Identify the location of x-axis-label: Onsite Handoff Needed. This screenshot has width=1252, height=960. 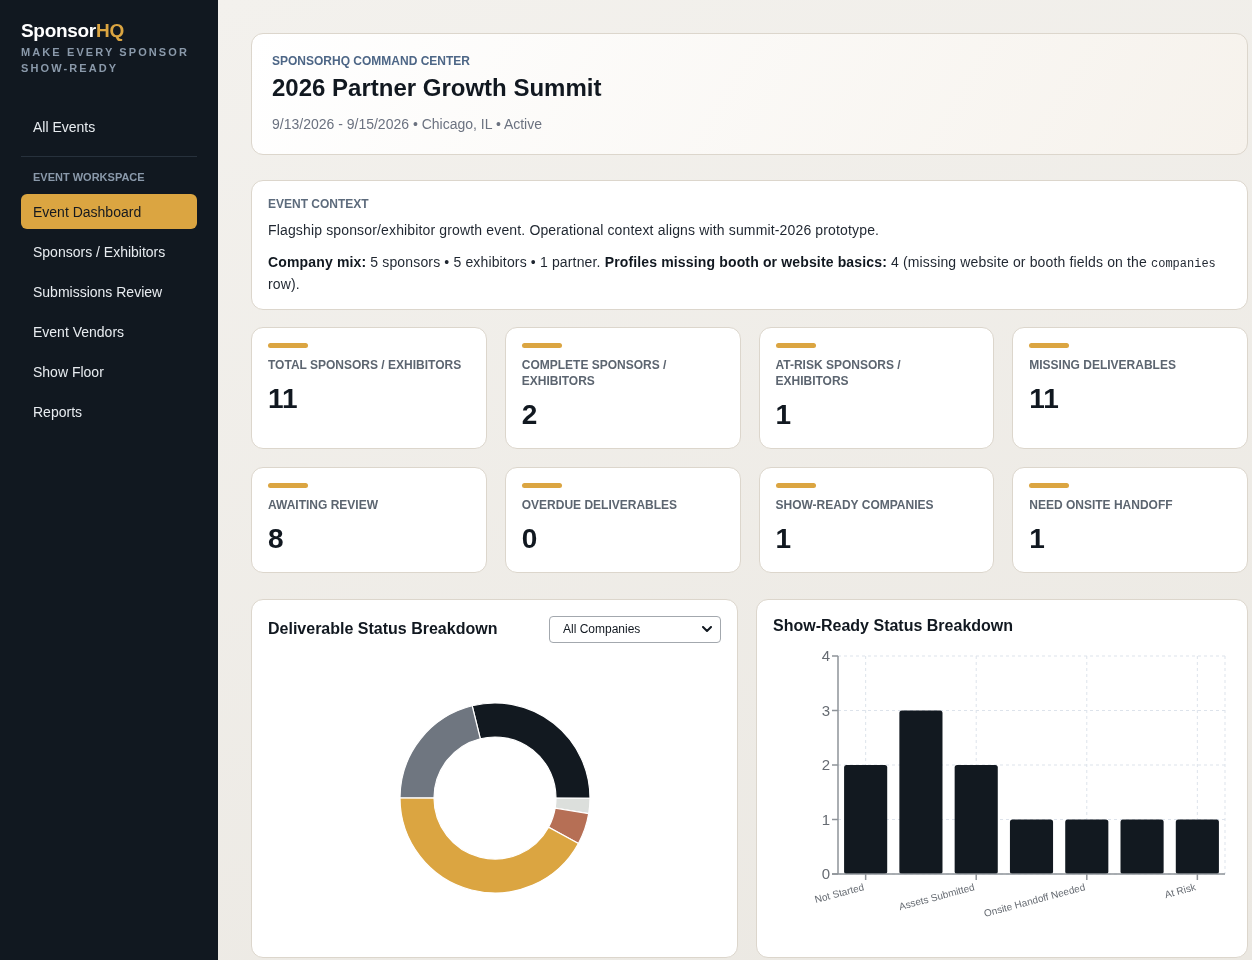
(1034, 899).